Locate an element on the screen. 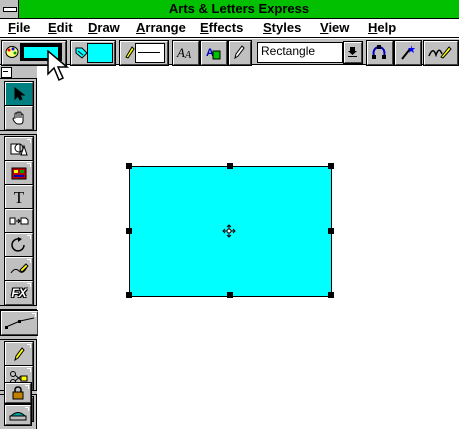  selection-handle-ne is located at coordinates (331, 166).